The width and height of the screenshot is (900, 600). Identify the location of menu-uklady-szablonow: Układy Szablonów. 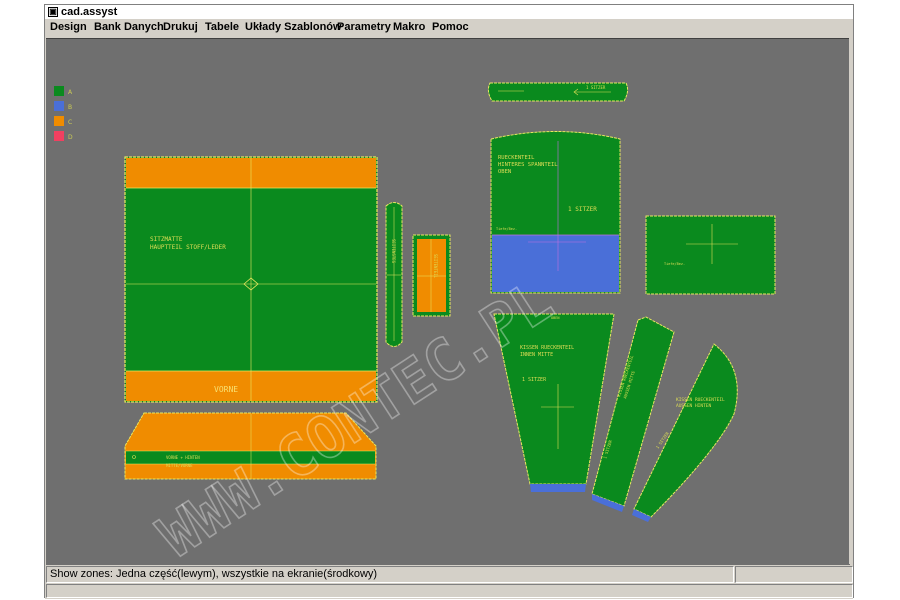
(293, 27).